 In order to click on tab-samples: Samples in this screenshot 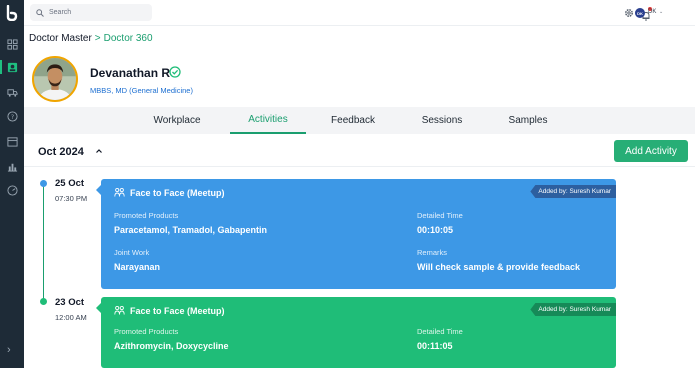, I will do `click(528, 120)`.